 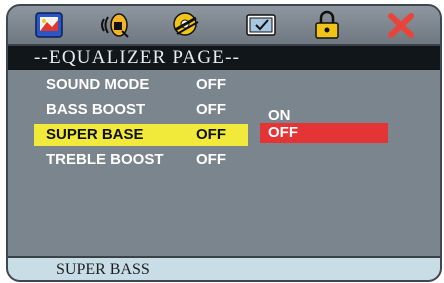 I want to click on menu-item-label: SUPER BASE, so click(x=95, y=134).